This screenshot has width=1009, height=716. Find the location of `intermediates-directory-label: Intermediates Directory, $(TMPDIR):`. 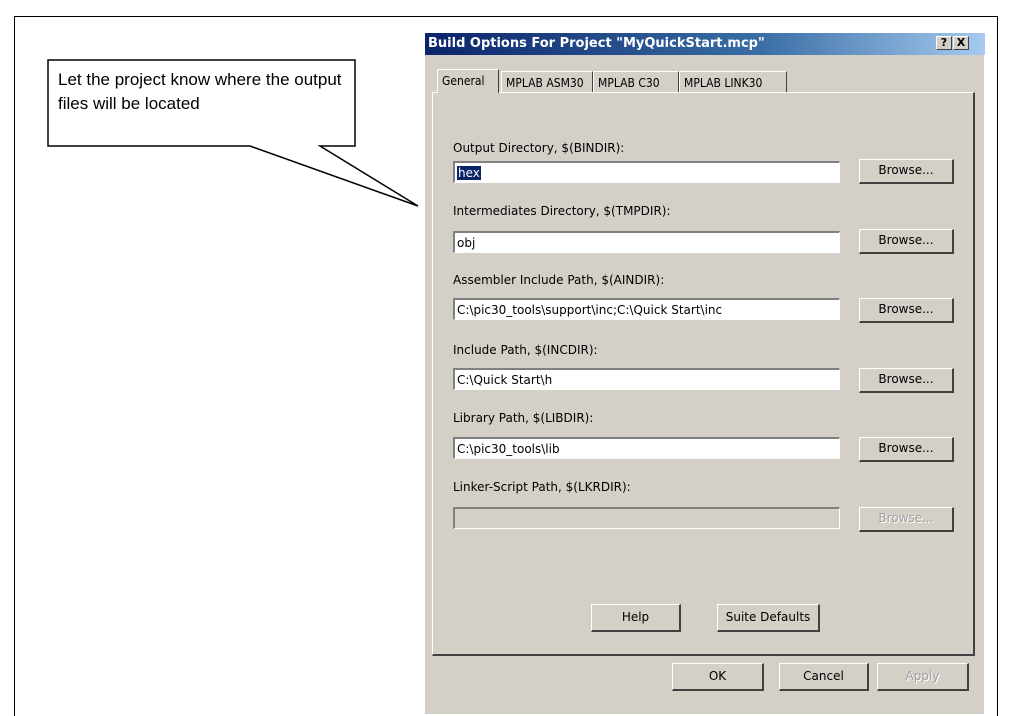

intermediates-directory-label: Intermediates Directory, $(TMPDIR): is located at coordinates (562, 211).